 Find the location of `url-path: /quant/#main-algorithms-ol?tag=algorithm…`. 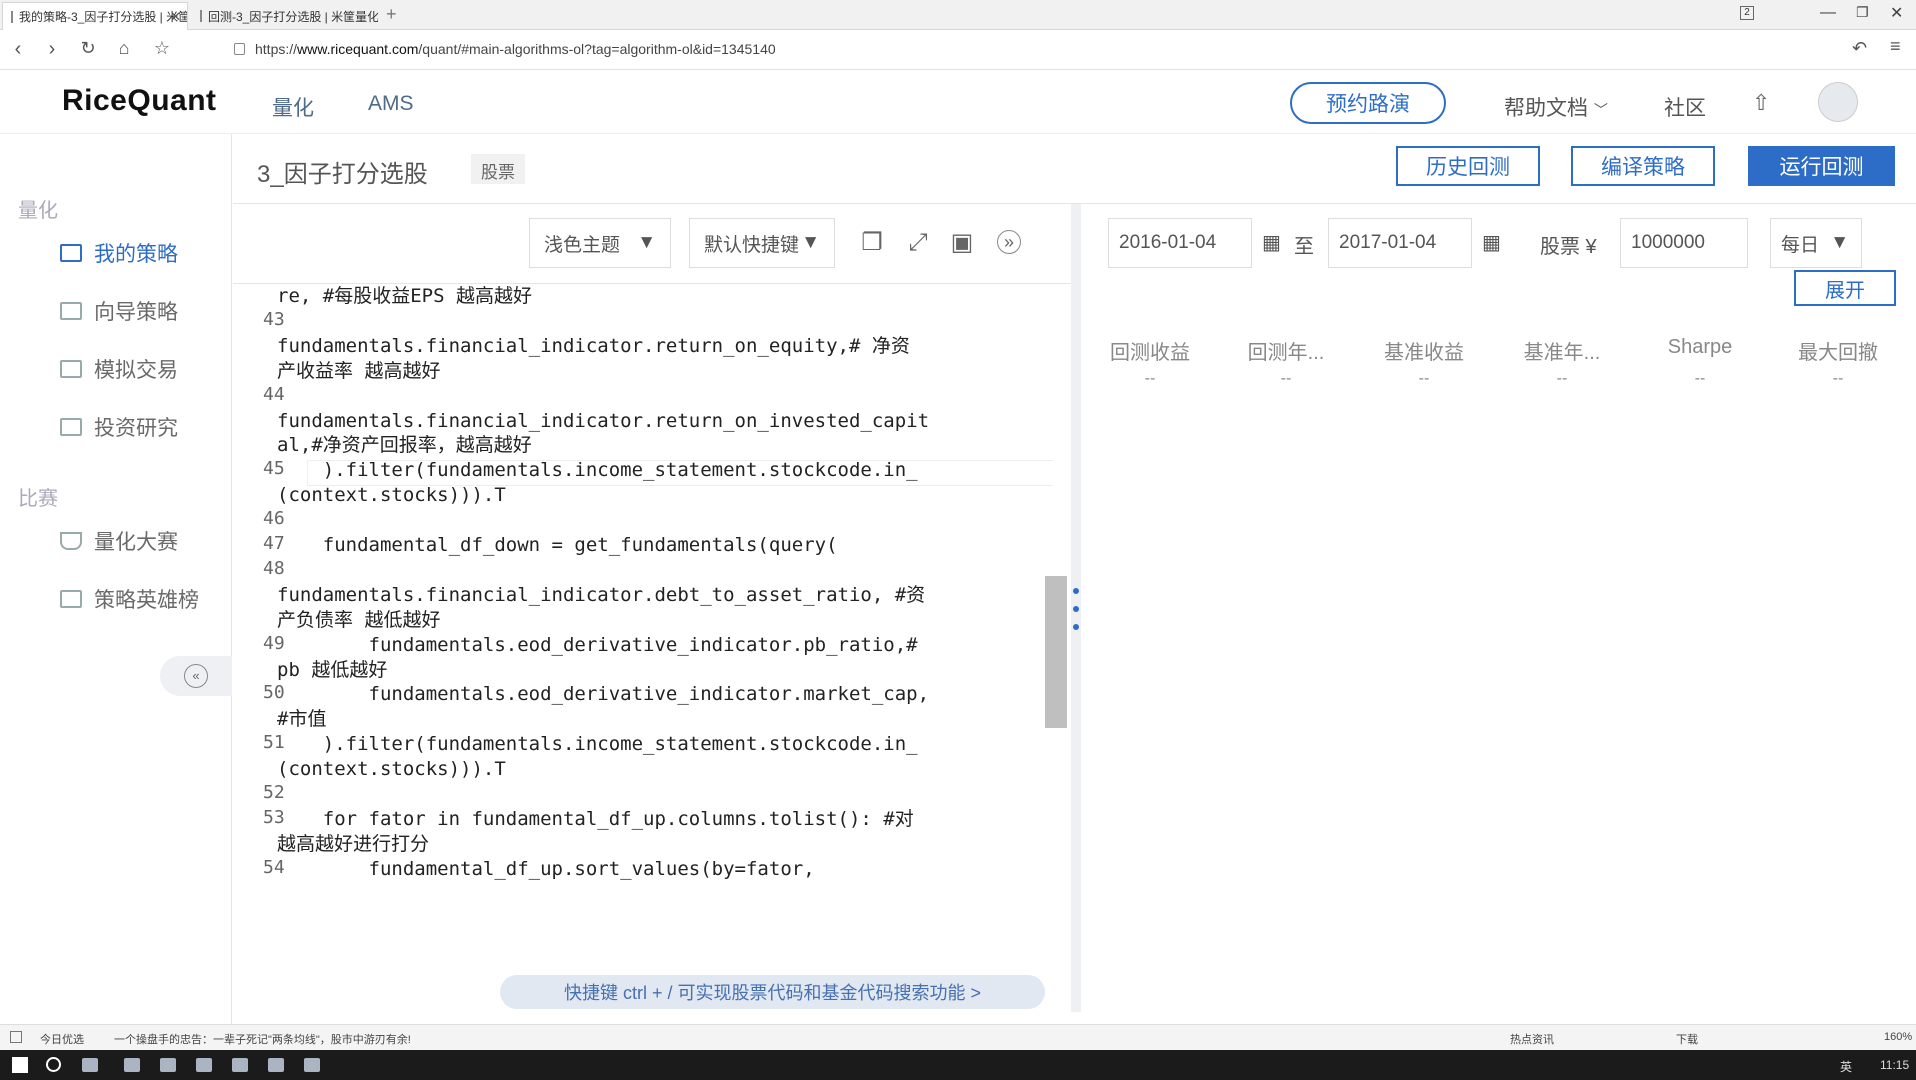

url-path: /quant/#main-algorithms-ol?tag=algorithm… is located at coordinates (597, 49).